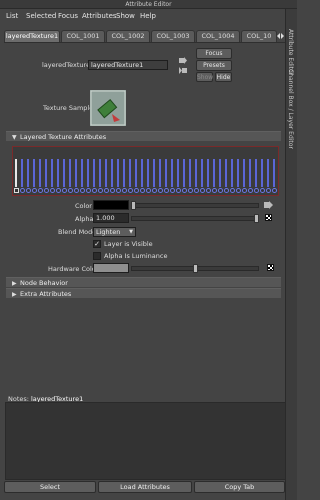  I want to click on delete-layer-icon, so click(16, 190).